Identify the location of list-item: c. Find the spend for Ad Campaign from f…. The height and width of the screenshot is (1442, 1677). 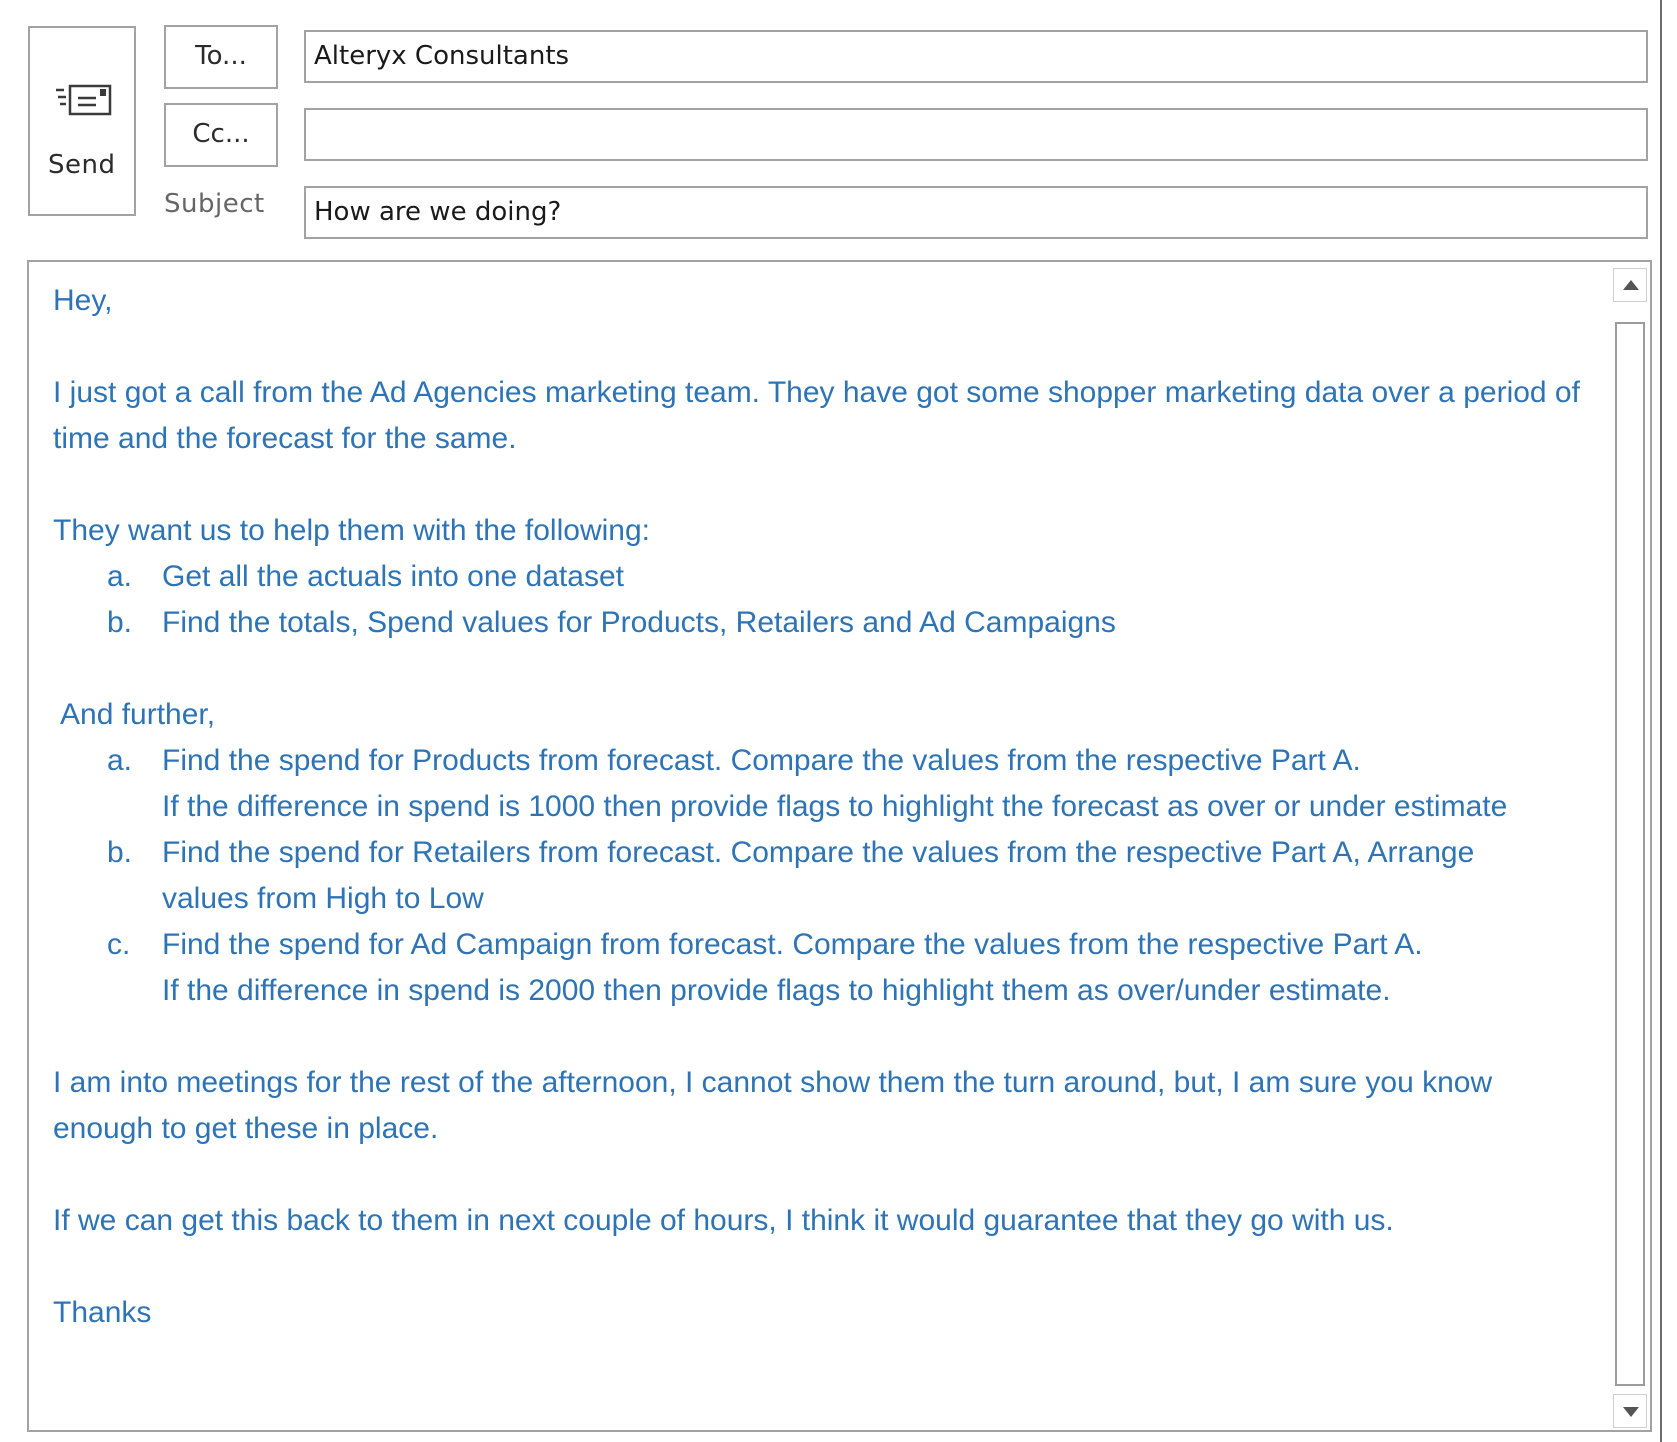
(833, 968).